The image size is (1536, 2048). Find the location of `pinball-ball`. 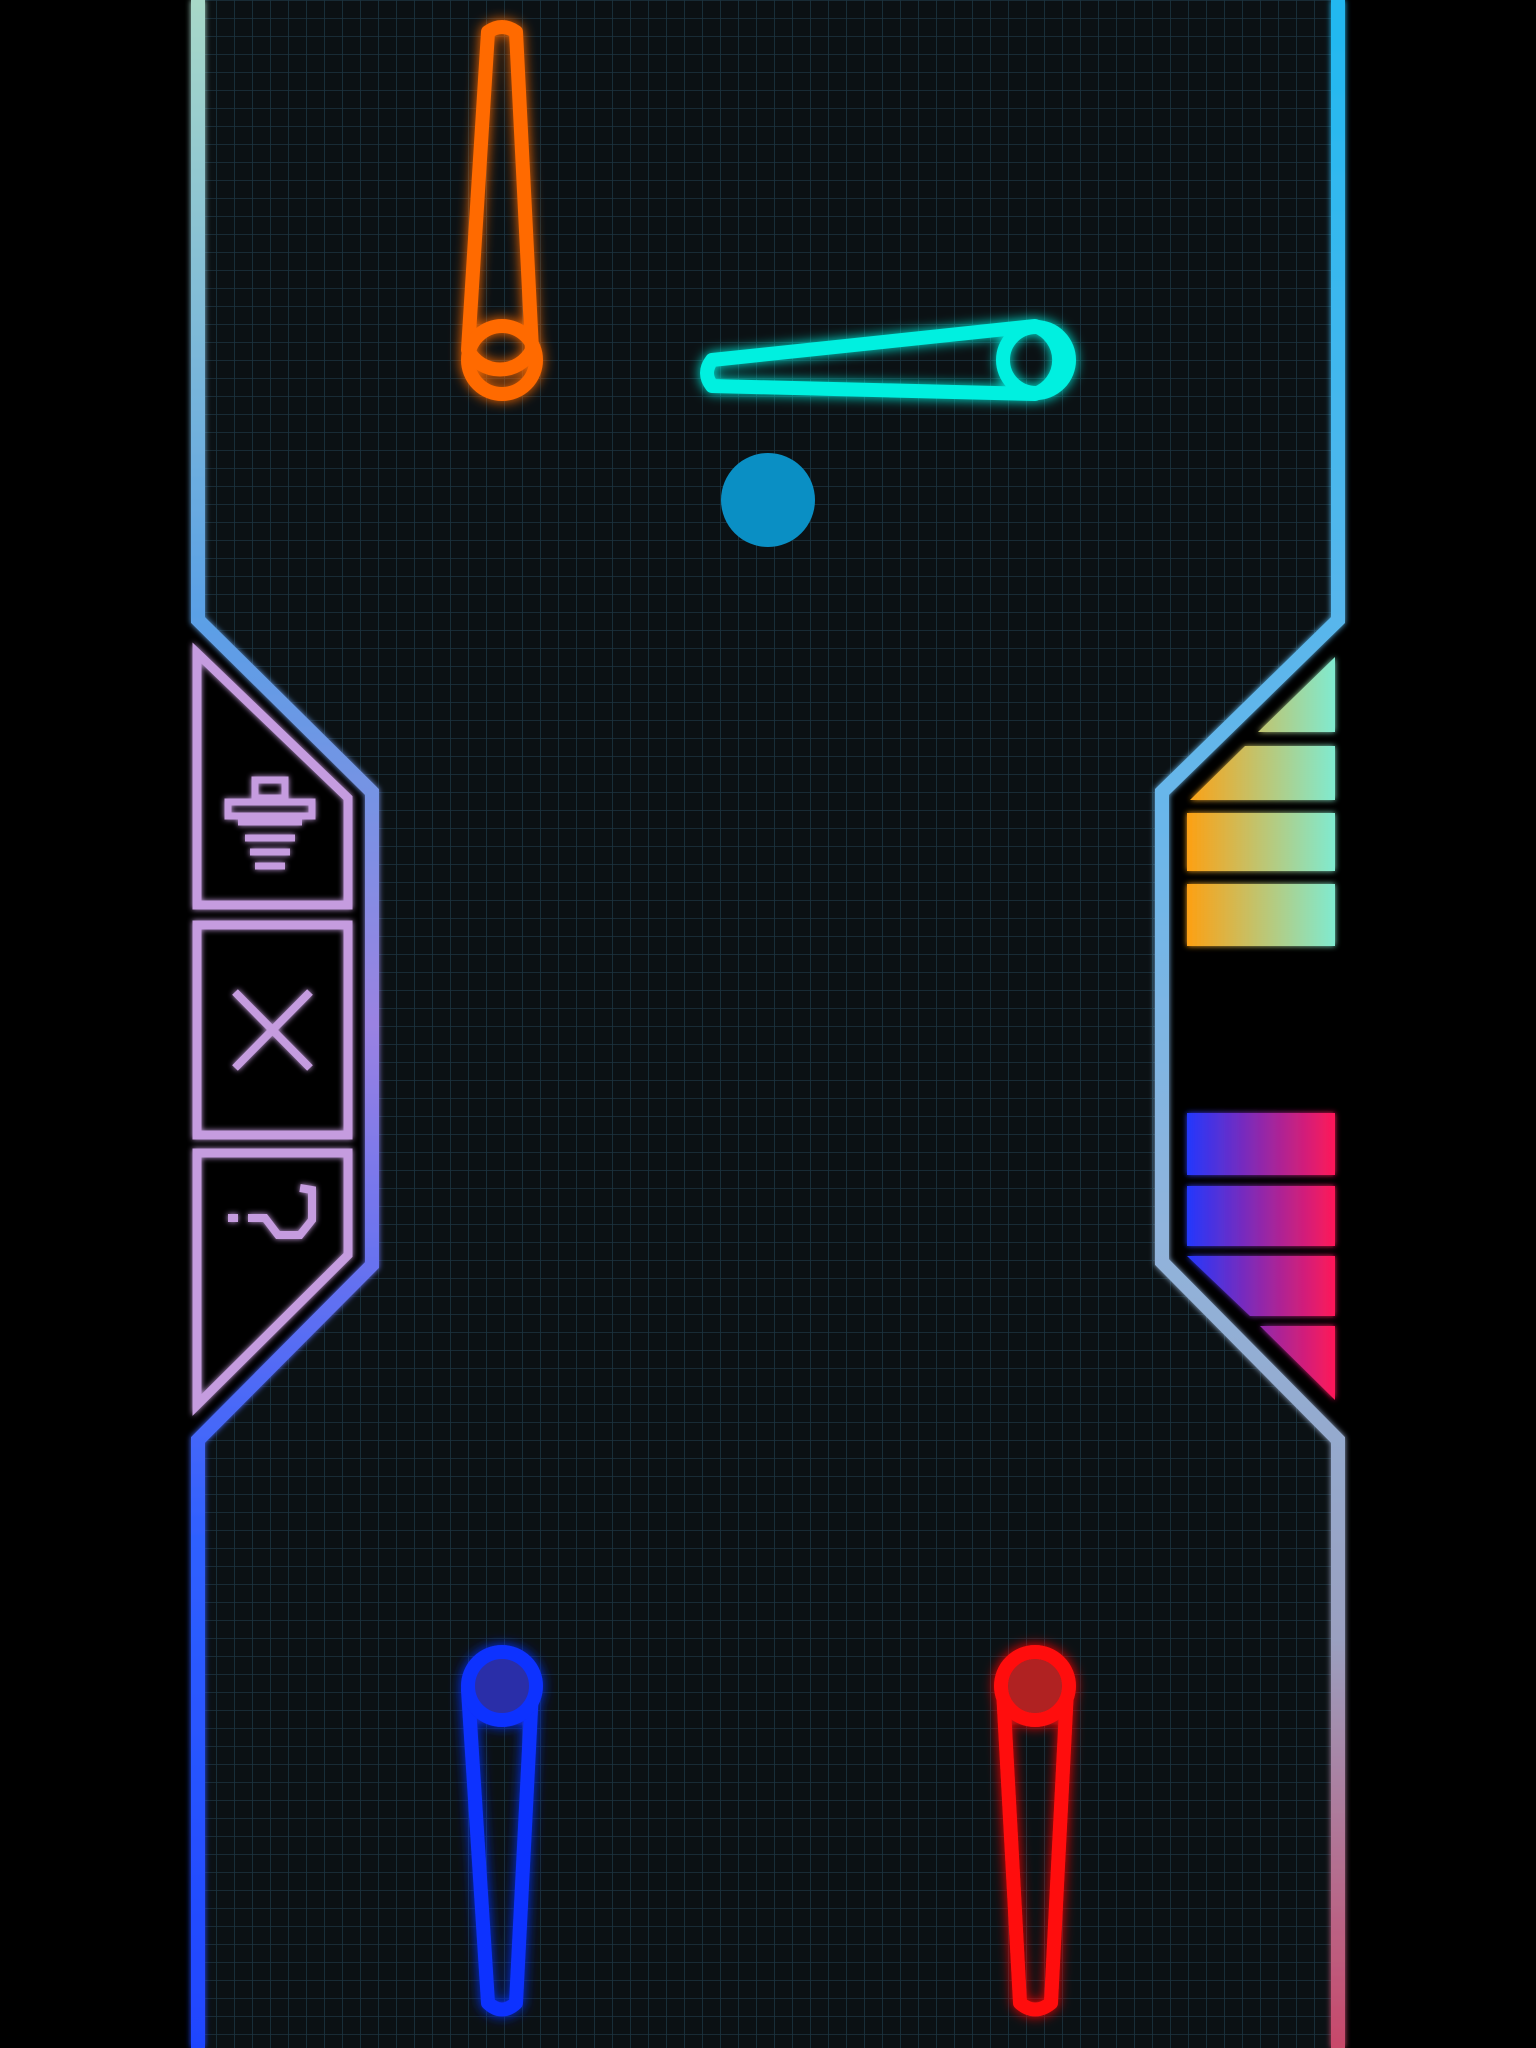

pinball-ball is located at coordinates (768, 500).